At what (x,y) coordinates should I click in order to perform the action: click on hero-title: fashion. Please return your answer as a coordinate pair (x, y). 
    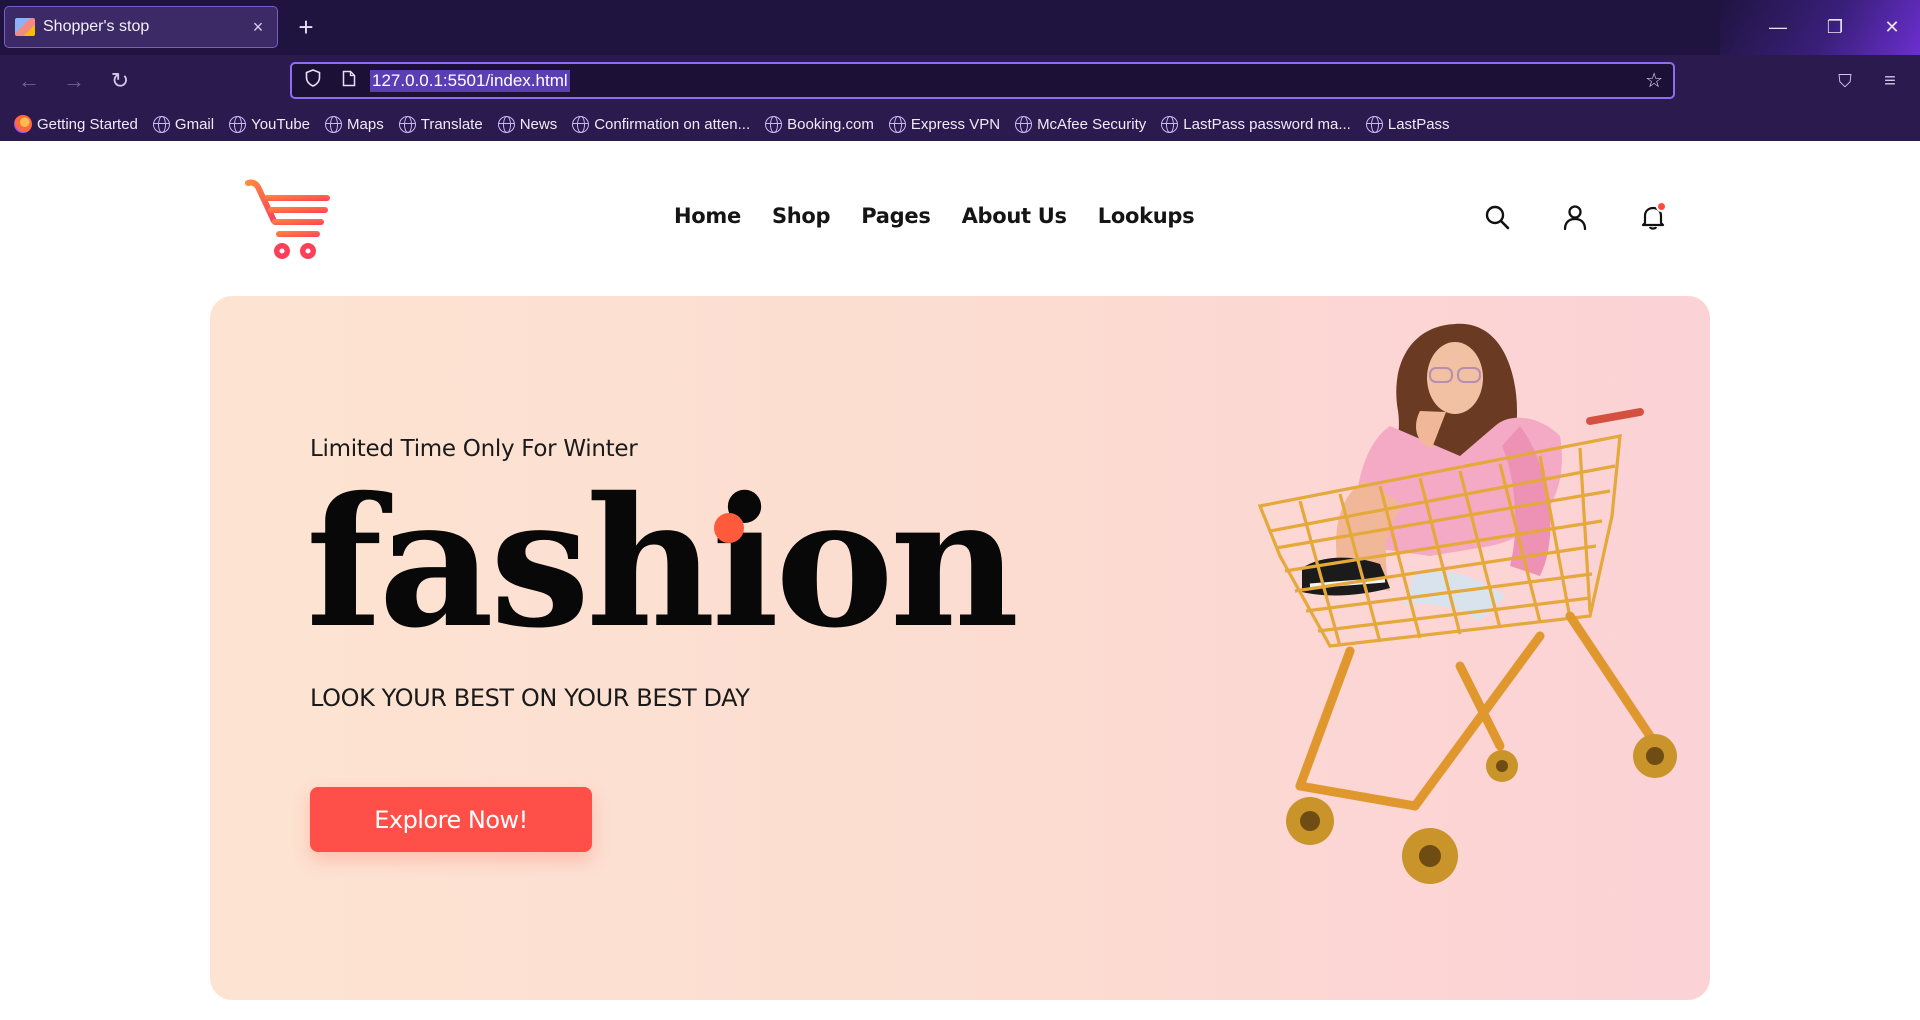
    Looking at the image, I should click on (662, 562).